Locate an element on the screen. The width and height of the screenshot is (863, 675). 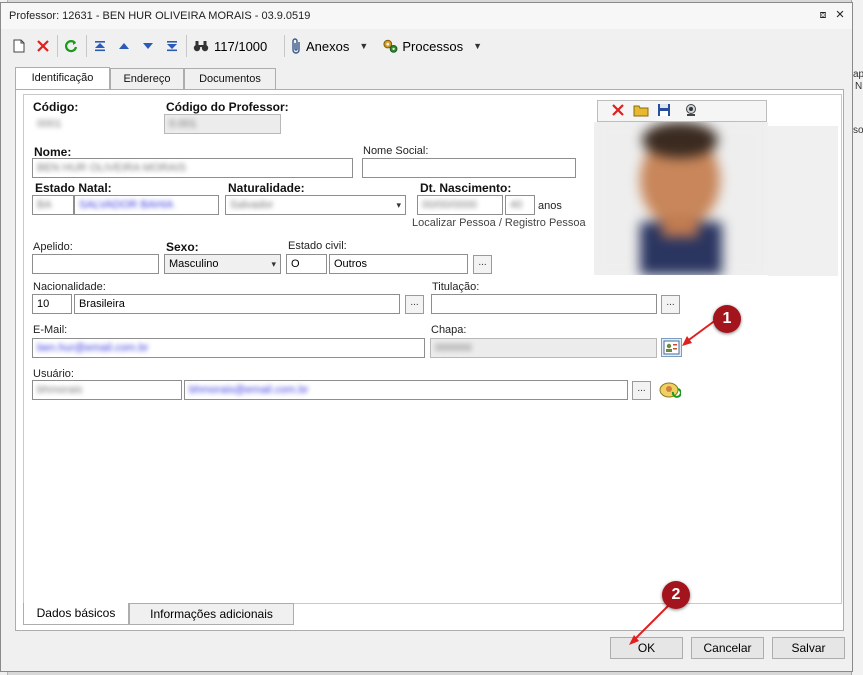
anexos-menu-button: Anexos ▼ is located at coordinates (333, 46).